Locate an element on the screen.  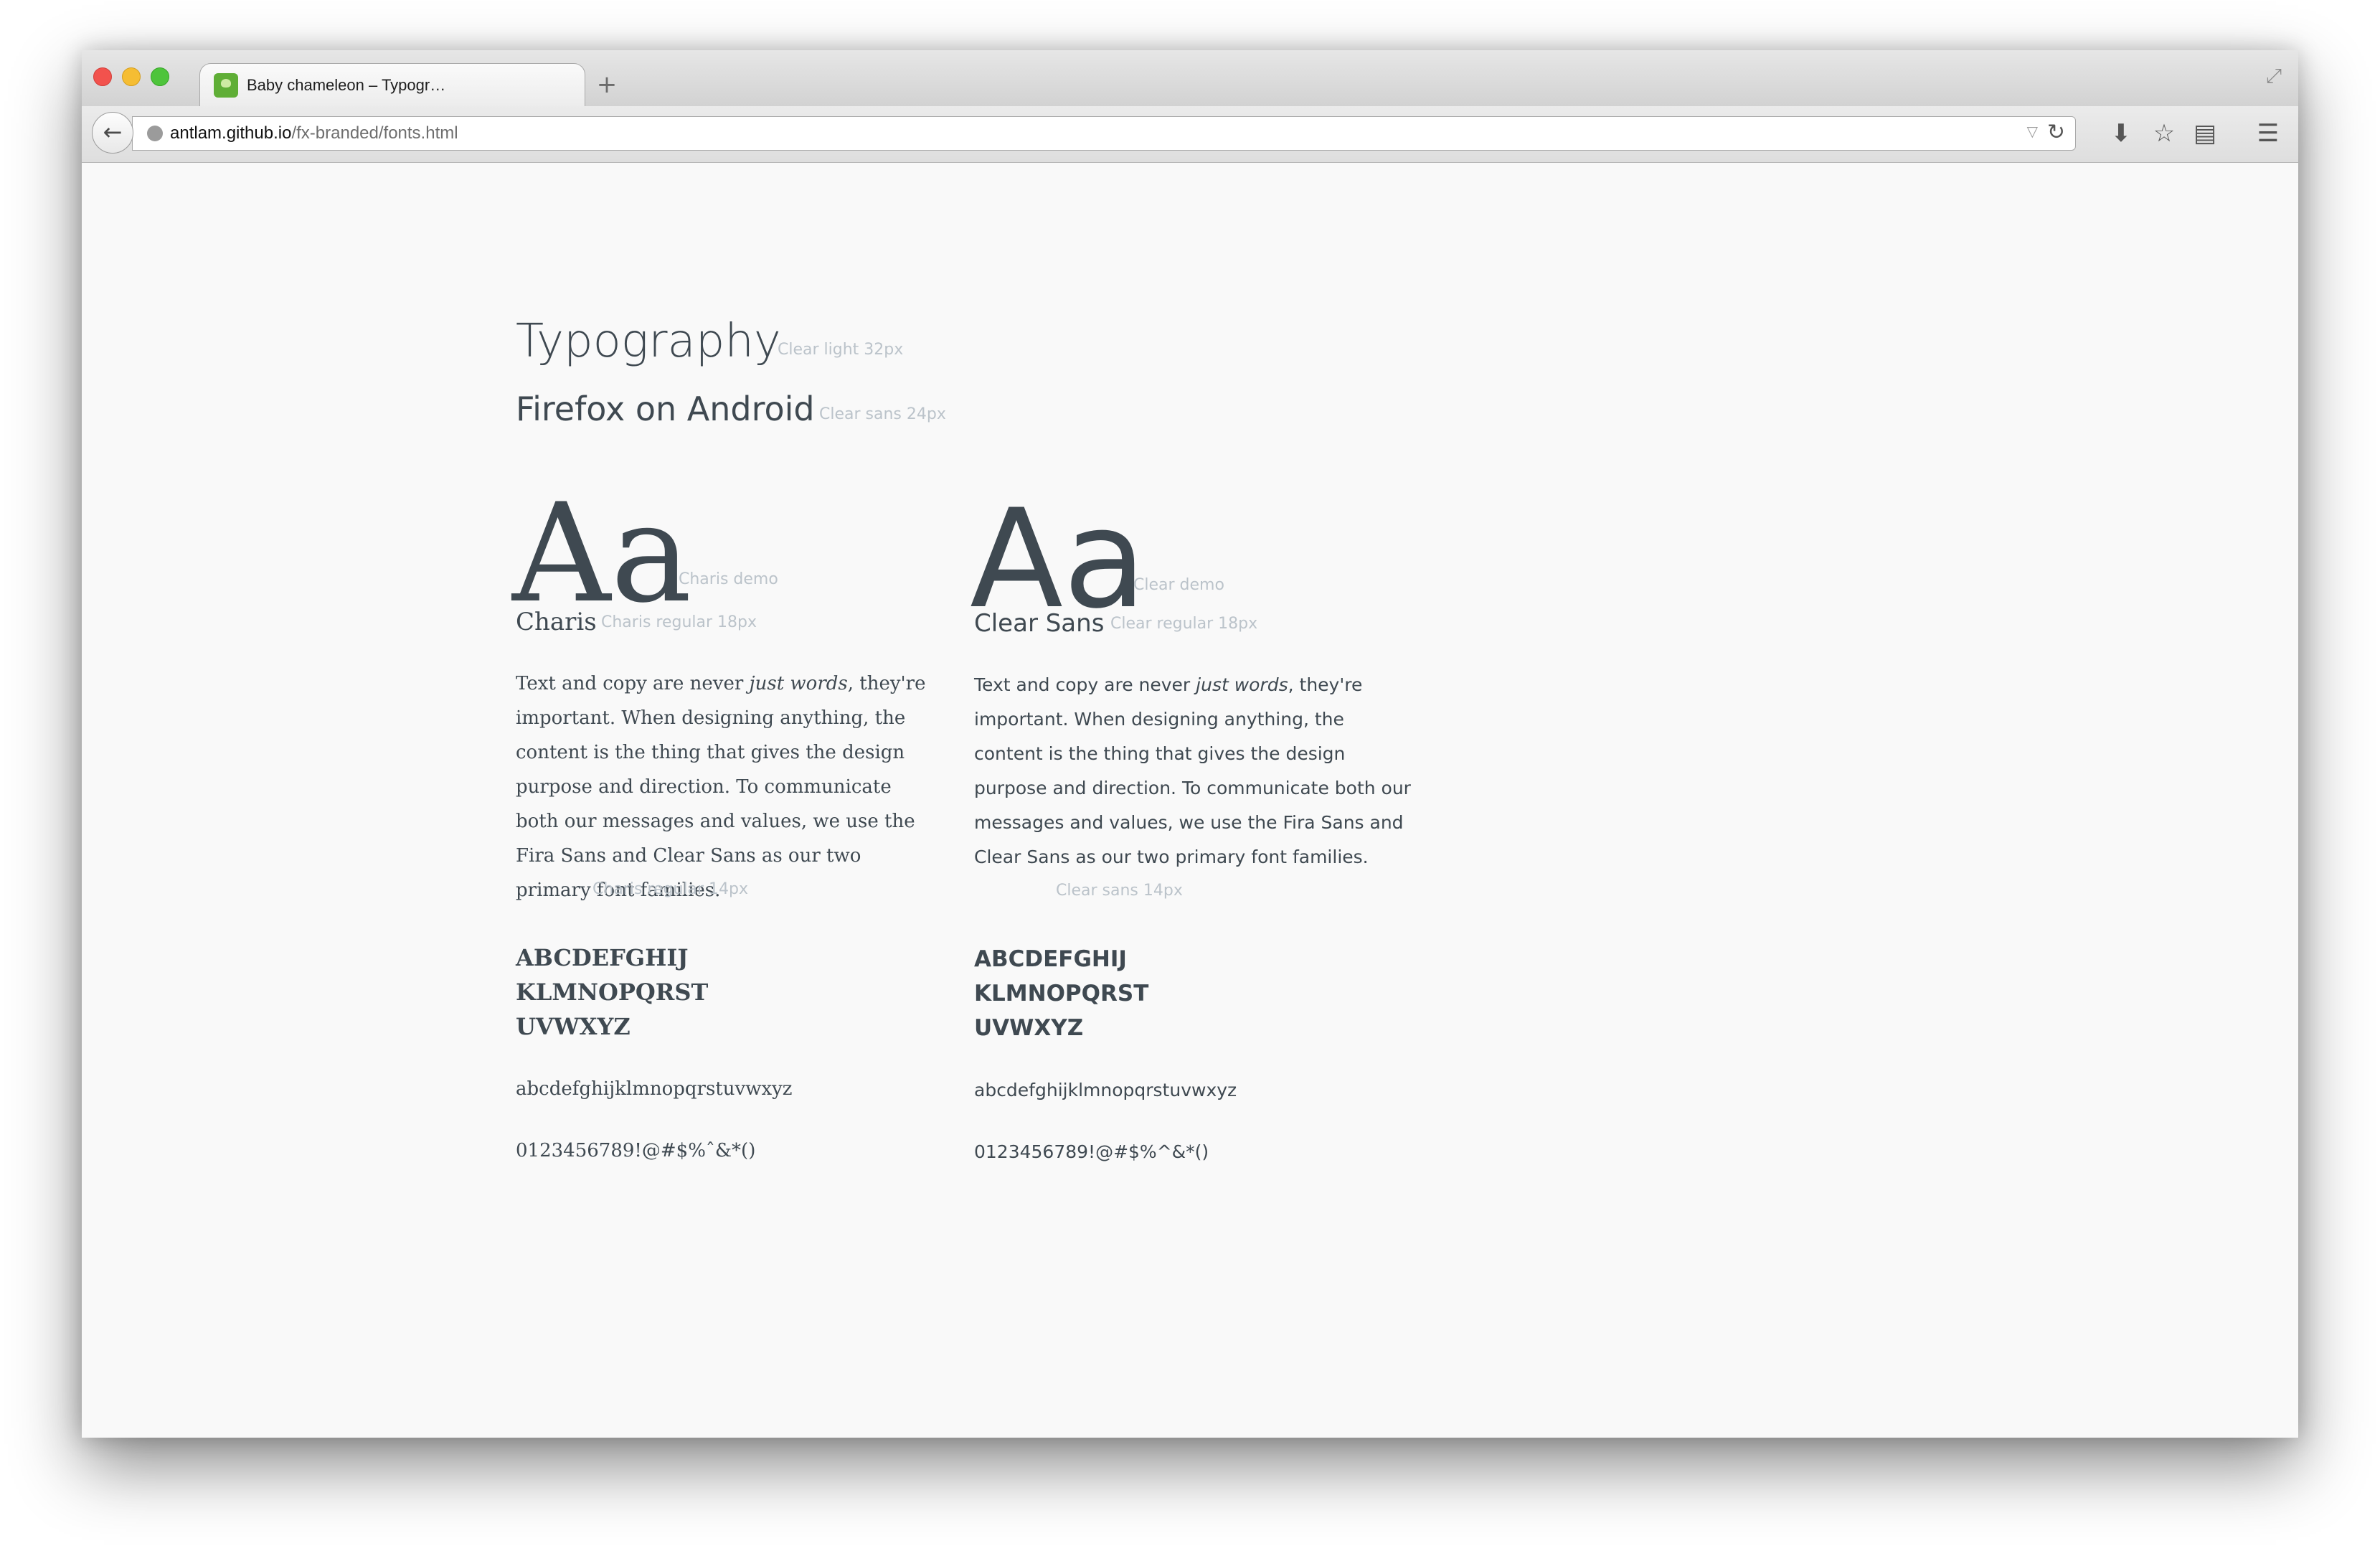
menu-icon: ☰ is located at coordinates (2268, 133).